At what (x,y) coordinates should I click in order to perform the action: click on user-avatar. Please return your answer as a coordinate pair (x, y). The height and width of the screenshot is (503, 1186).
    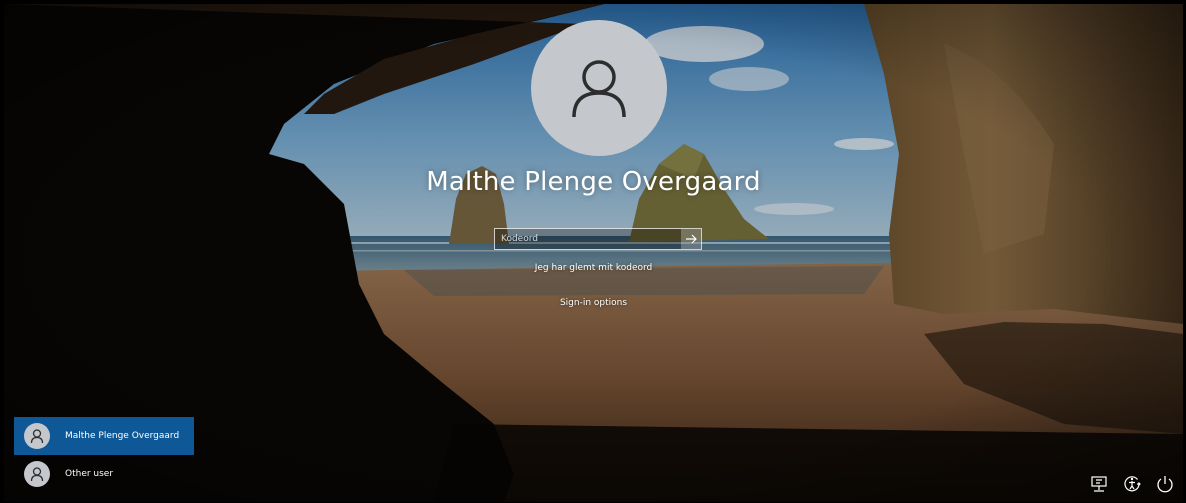
    Looking at the image, I should click on (599, 88).